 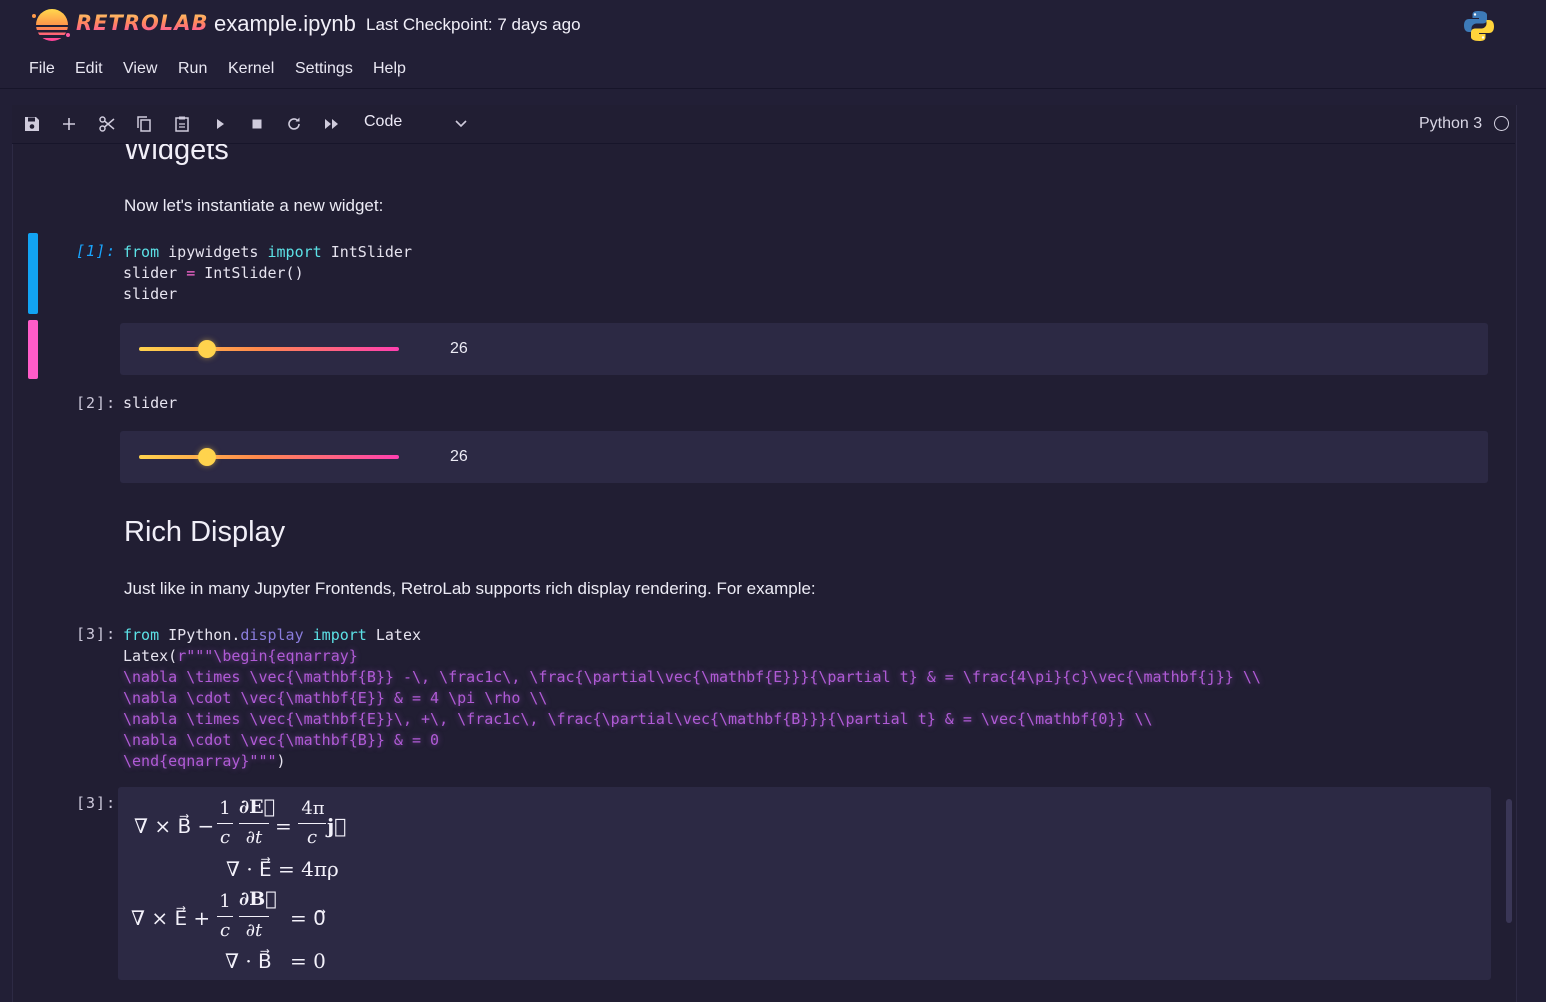 What do you see at coordinates (366, 252) in the screenshot?
I see `code-token: IntSlider` at bounding box center [366, 252].